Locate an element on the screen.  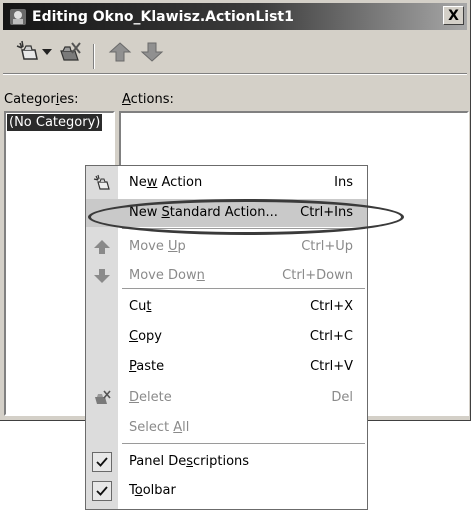
menu-item: Move Up Ctrl+Up is located at coordinates (226, 247).